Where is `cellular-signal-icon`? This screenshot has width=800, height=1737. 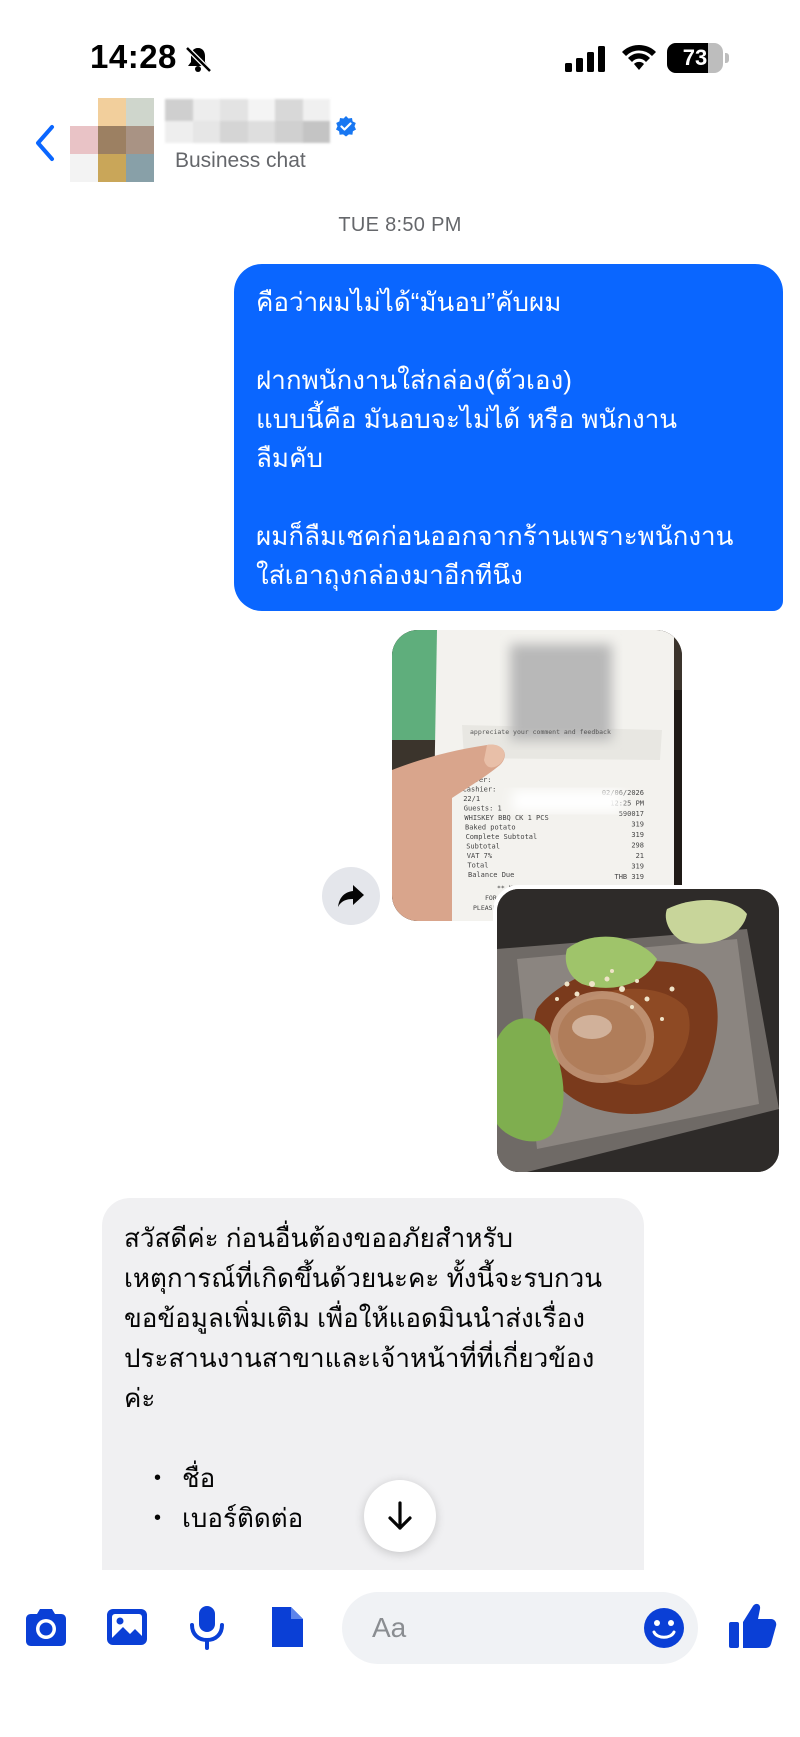
cellular-signal-icon is located at coordinates (585, 59).